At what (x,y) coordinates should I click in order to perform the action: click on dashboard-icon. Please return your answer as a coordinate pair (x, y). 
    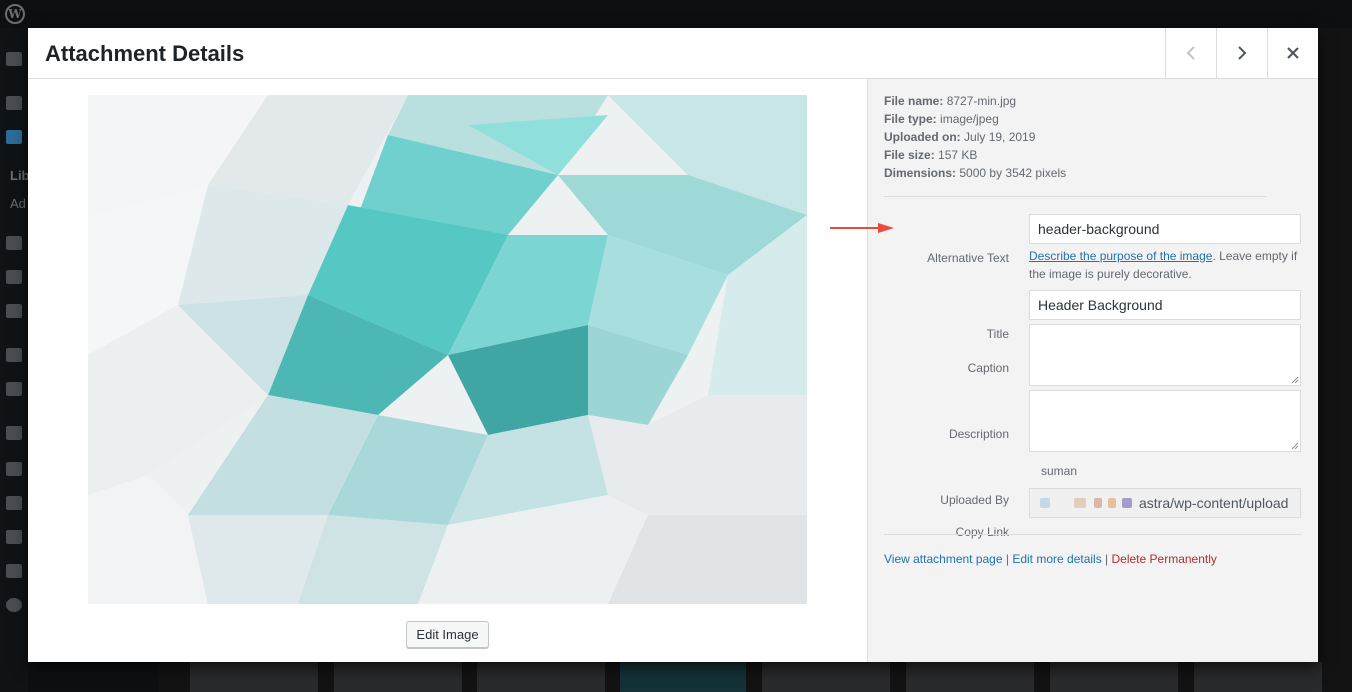
    Looking at the image, I should click on (14, 59).